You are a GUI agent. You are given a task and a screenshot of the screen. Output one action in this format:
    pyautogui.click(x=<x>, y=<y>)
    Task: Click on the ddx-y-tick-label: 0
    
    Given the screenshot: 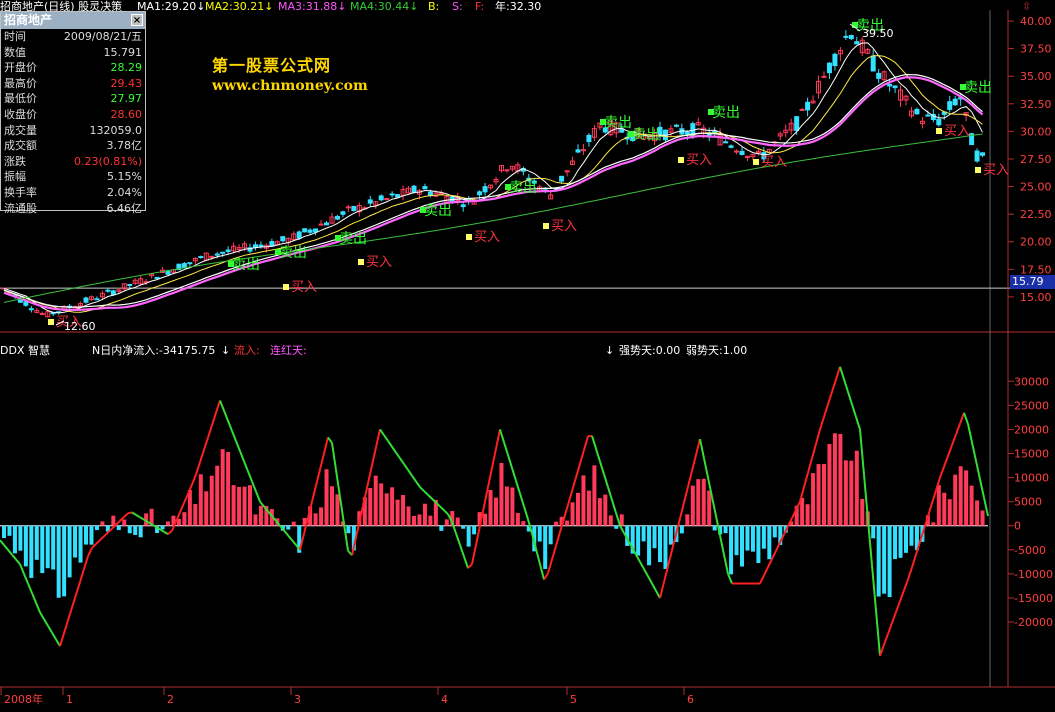 What is the action you would take?
    pyautogui.click(x=1017, y=526)
    